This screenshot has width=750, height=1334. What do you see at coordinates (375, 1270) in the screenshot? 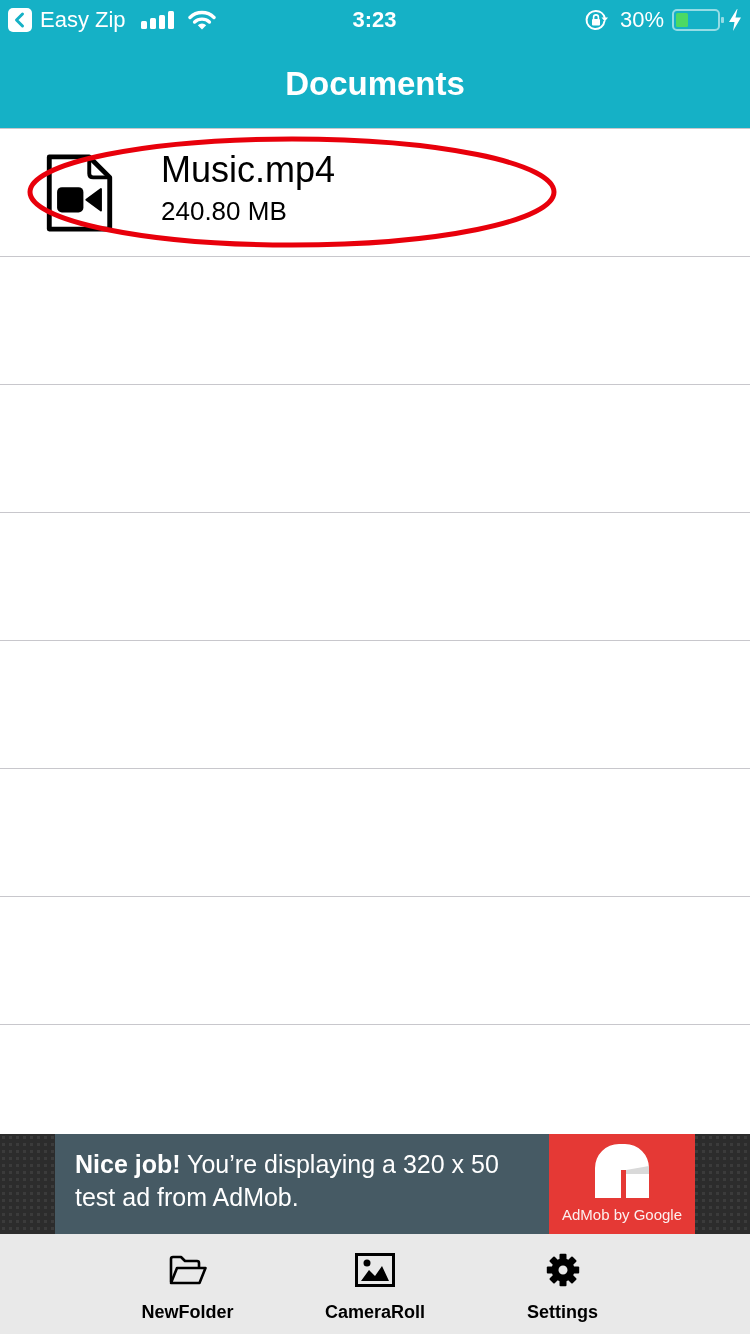
I see `image-icon` at bounding box center [375, 1270].